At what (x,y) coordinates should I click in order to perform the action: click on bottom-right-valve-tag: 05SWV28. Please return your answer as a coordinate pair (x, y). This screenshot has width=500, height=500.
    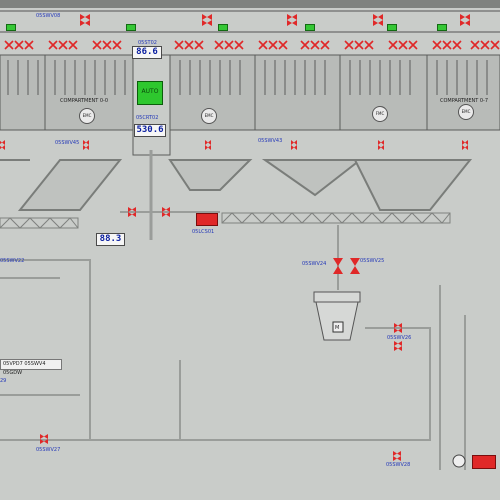
    Looking at the image, I should click on (398, 465).